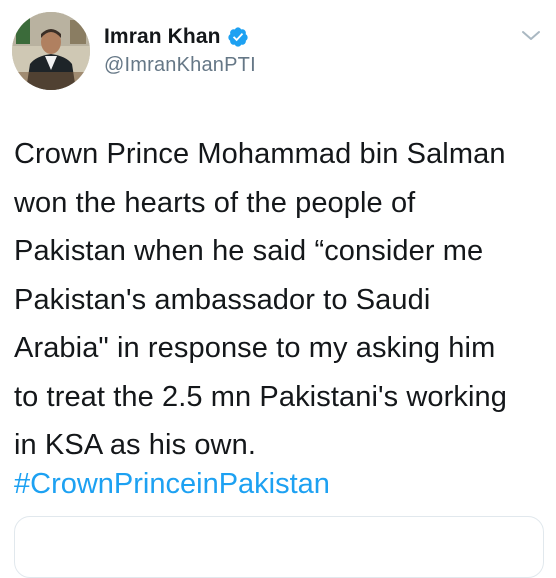  Describe the element at coordinates (215, 202) in the screenshot. I see `tweet-text-line: won the hearts of the people of` at that location.